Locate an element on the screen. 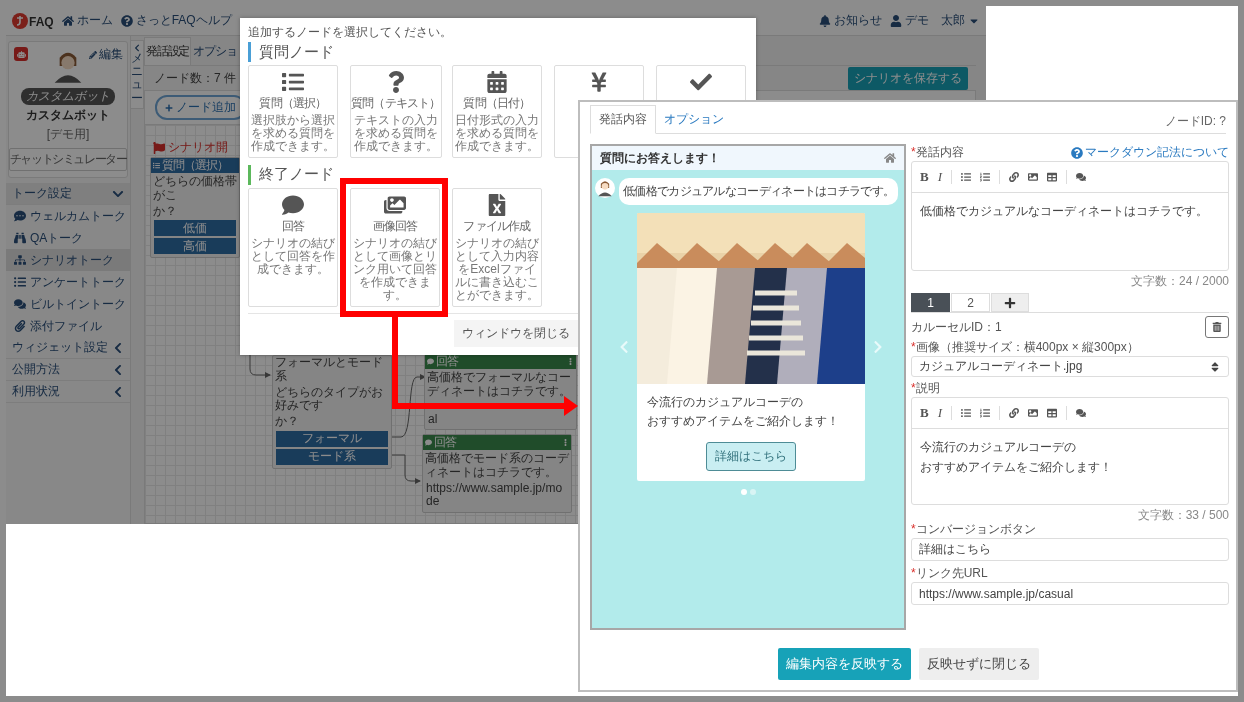  scenario-start-label: シナリオ開 is located at coordinates (190, 147).